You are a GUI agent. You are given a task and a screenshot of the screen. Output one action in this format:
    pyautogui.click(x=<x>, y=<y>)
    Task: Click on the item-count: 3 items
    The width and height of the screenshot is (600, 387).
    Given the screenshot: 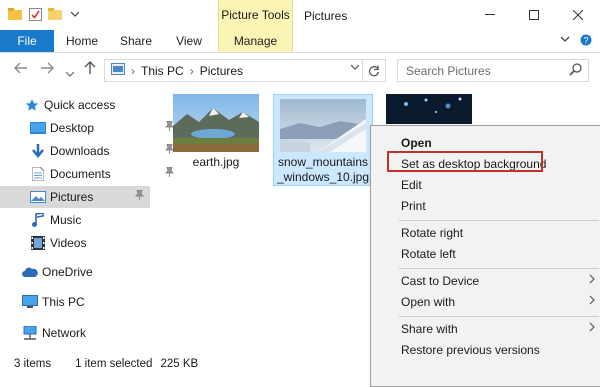 What is the action you would take?
    pyautogui.click(x=33, y=363)
    